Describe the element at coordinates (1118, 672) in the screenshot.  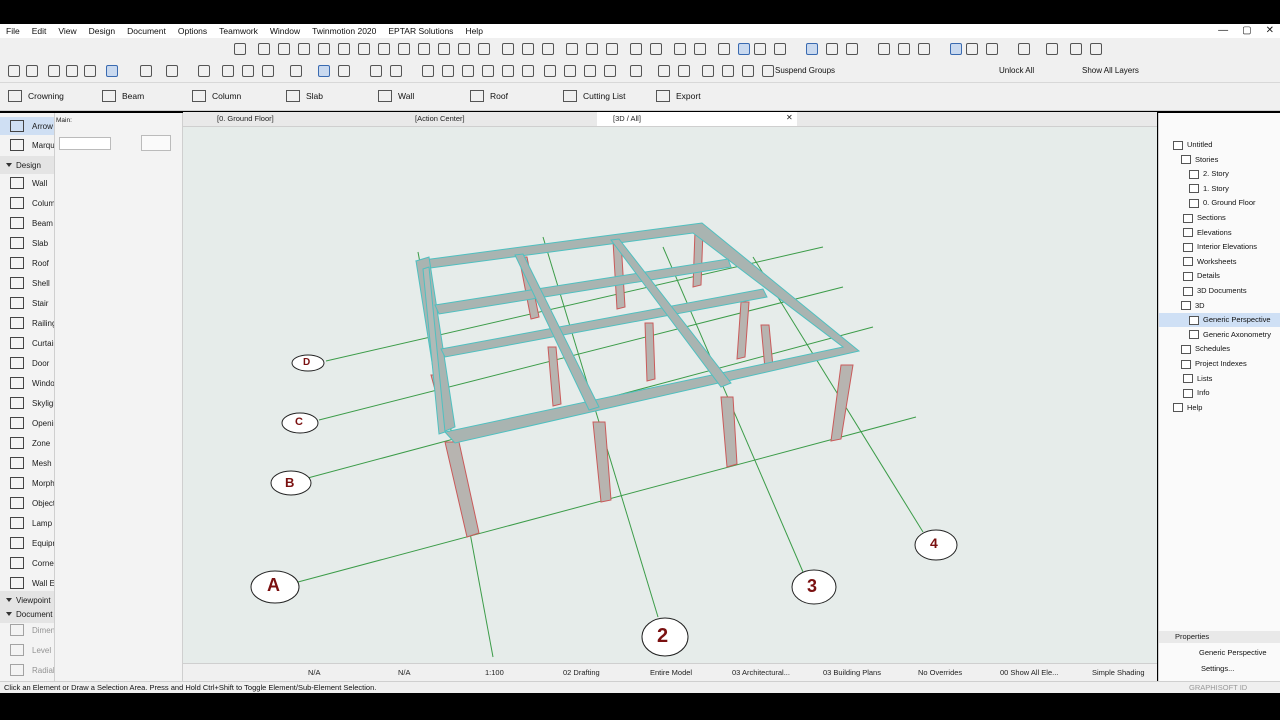
I see `shading-selector: Simple Shading` at that location.